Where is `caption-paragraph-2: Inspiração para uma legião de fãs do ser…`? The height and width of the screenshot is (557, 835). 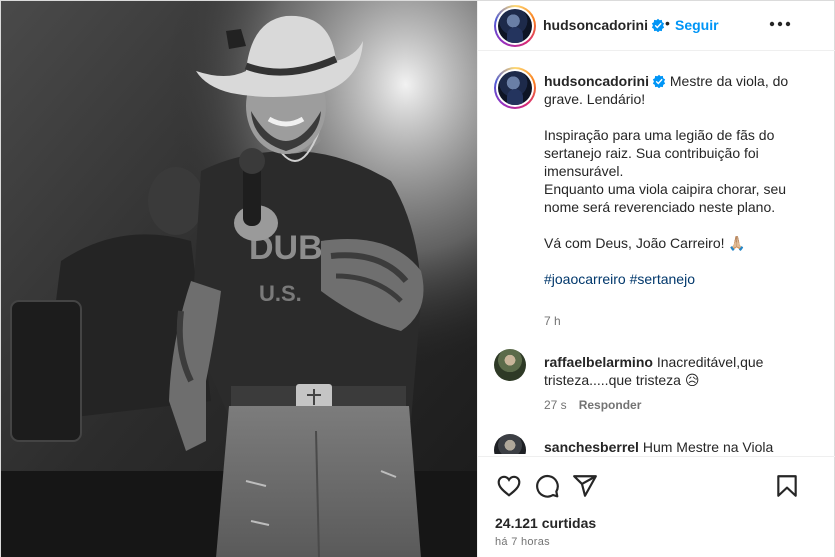 caption-paragraph-2: Inspiração para uma legião de fãs do ser… is located at coordinates (659, 153).